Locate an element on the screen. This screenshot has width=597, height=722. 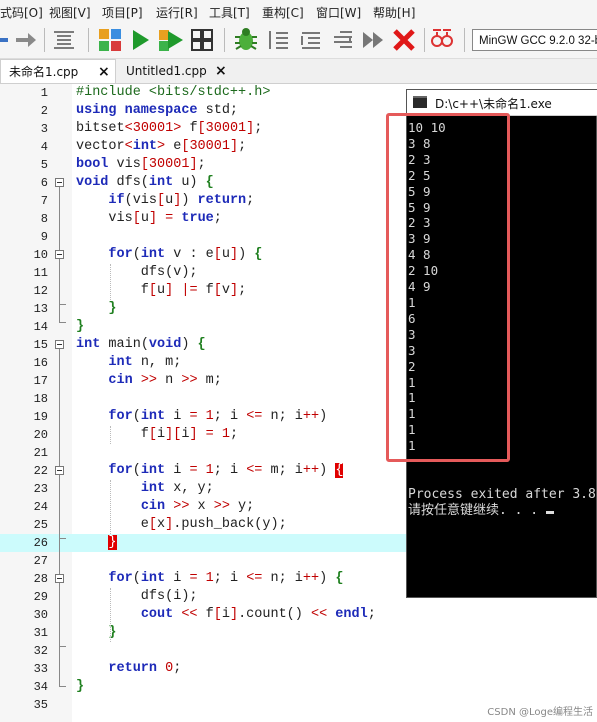
code-line: 30 cout << f[i].count() << endl; is located at coordinates (298, 615).